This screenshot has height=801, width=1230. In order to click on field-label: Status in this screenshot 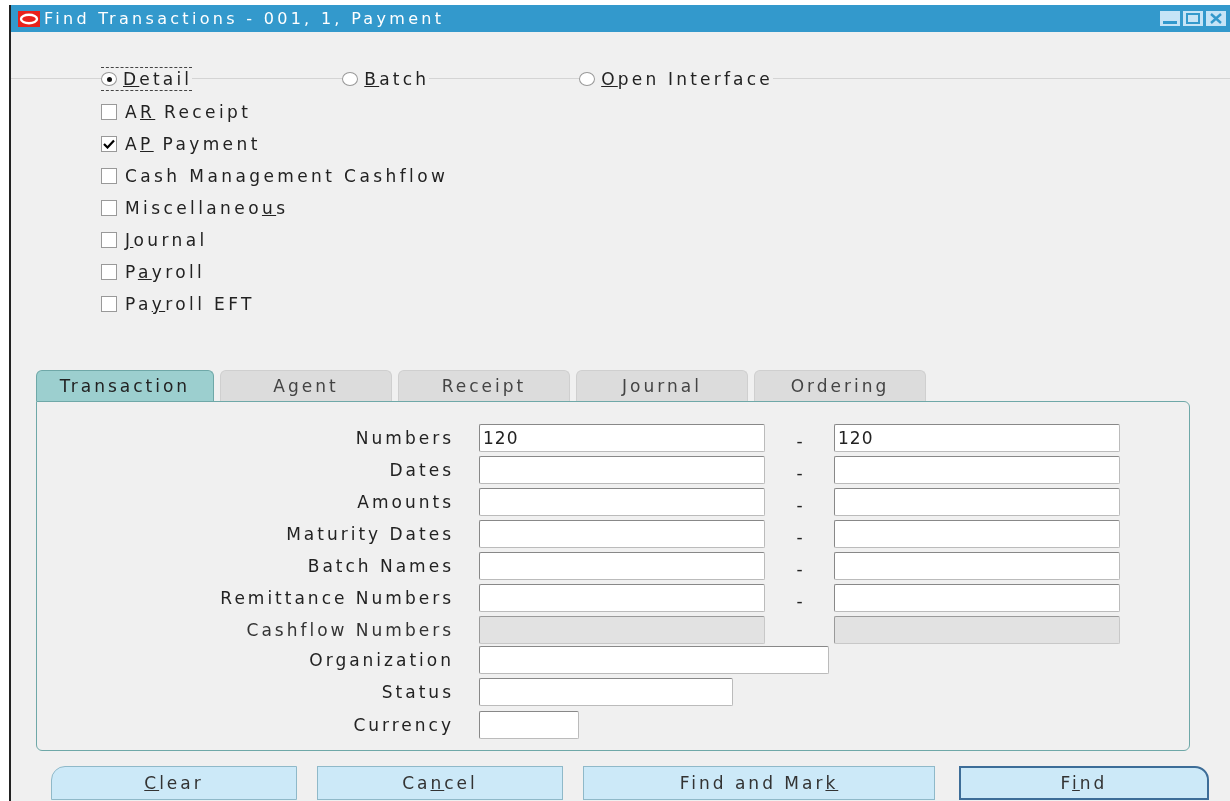, I will do `click(417, 691)`.